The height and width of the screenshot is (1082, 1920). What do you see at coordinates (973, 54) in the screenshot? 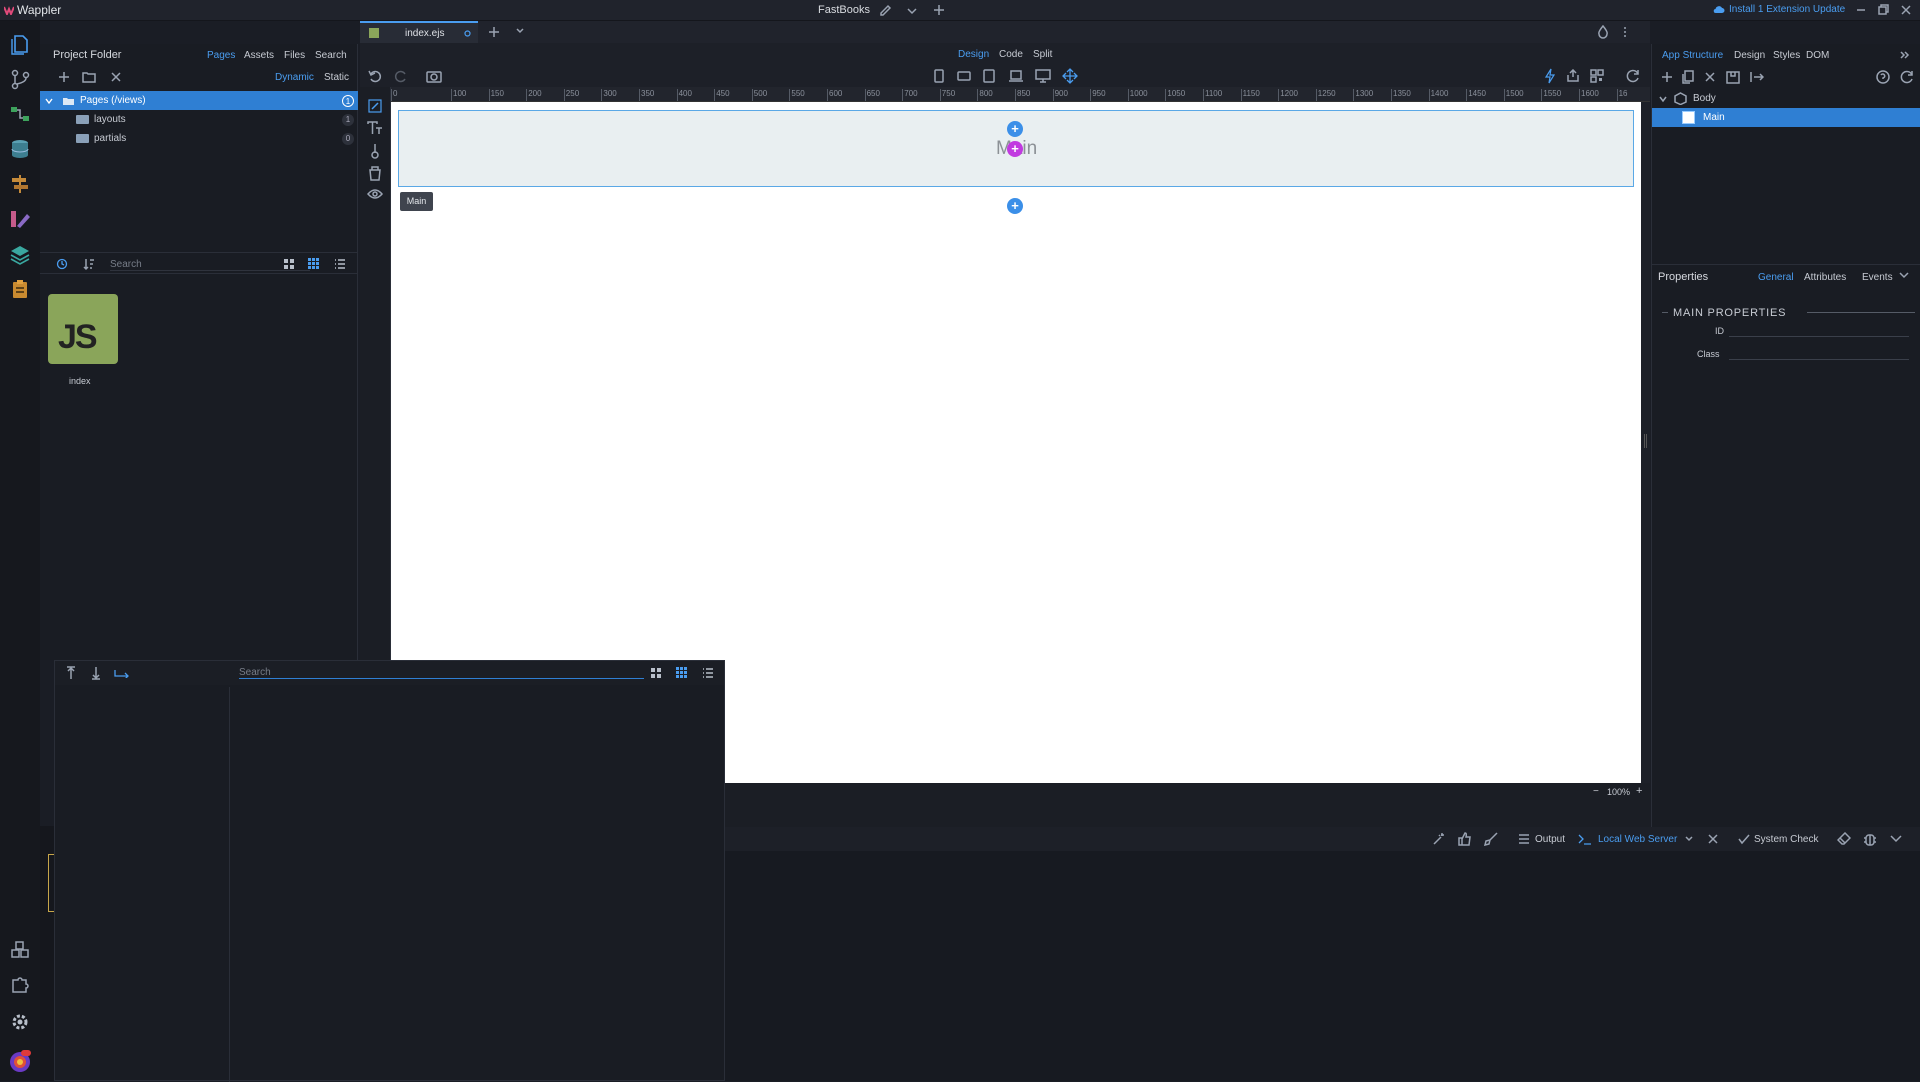
I see `mode-design: Design` at bounding box center [973, 54].